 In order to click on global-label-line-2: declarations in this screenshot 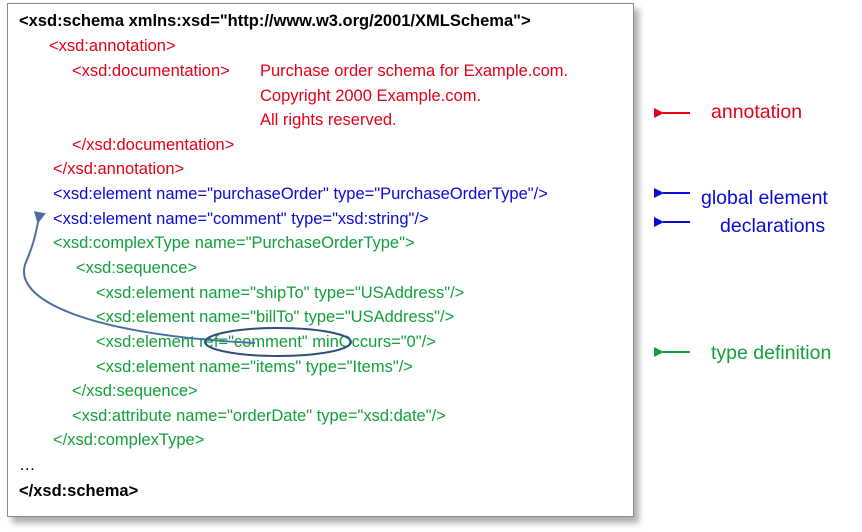, I will do `click(773, 226)`.